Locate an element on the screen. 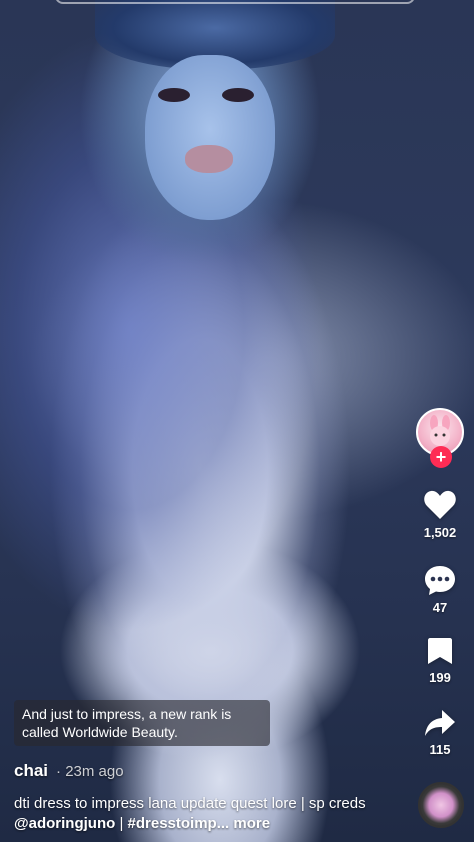 The height and width of the screenshot is (842, 474). save-count: 199 is located at coordinates (440, 677).